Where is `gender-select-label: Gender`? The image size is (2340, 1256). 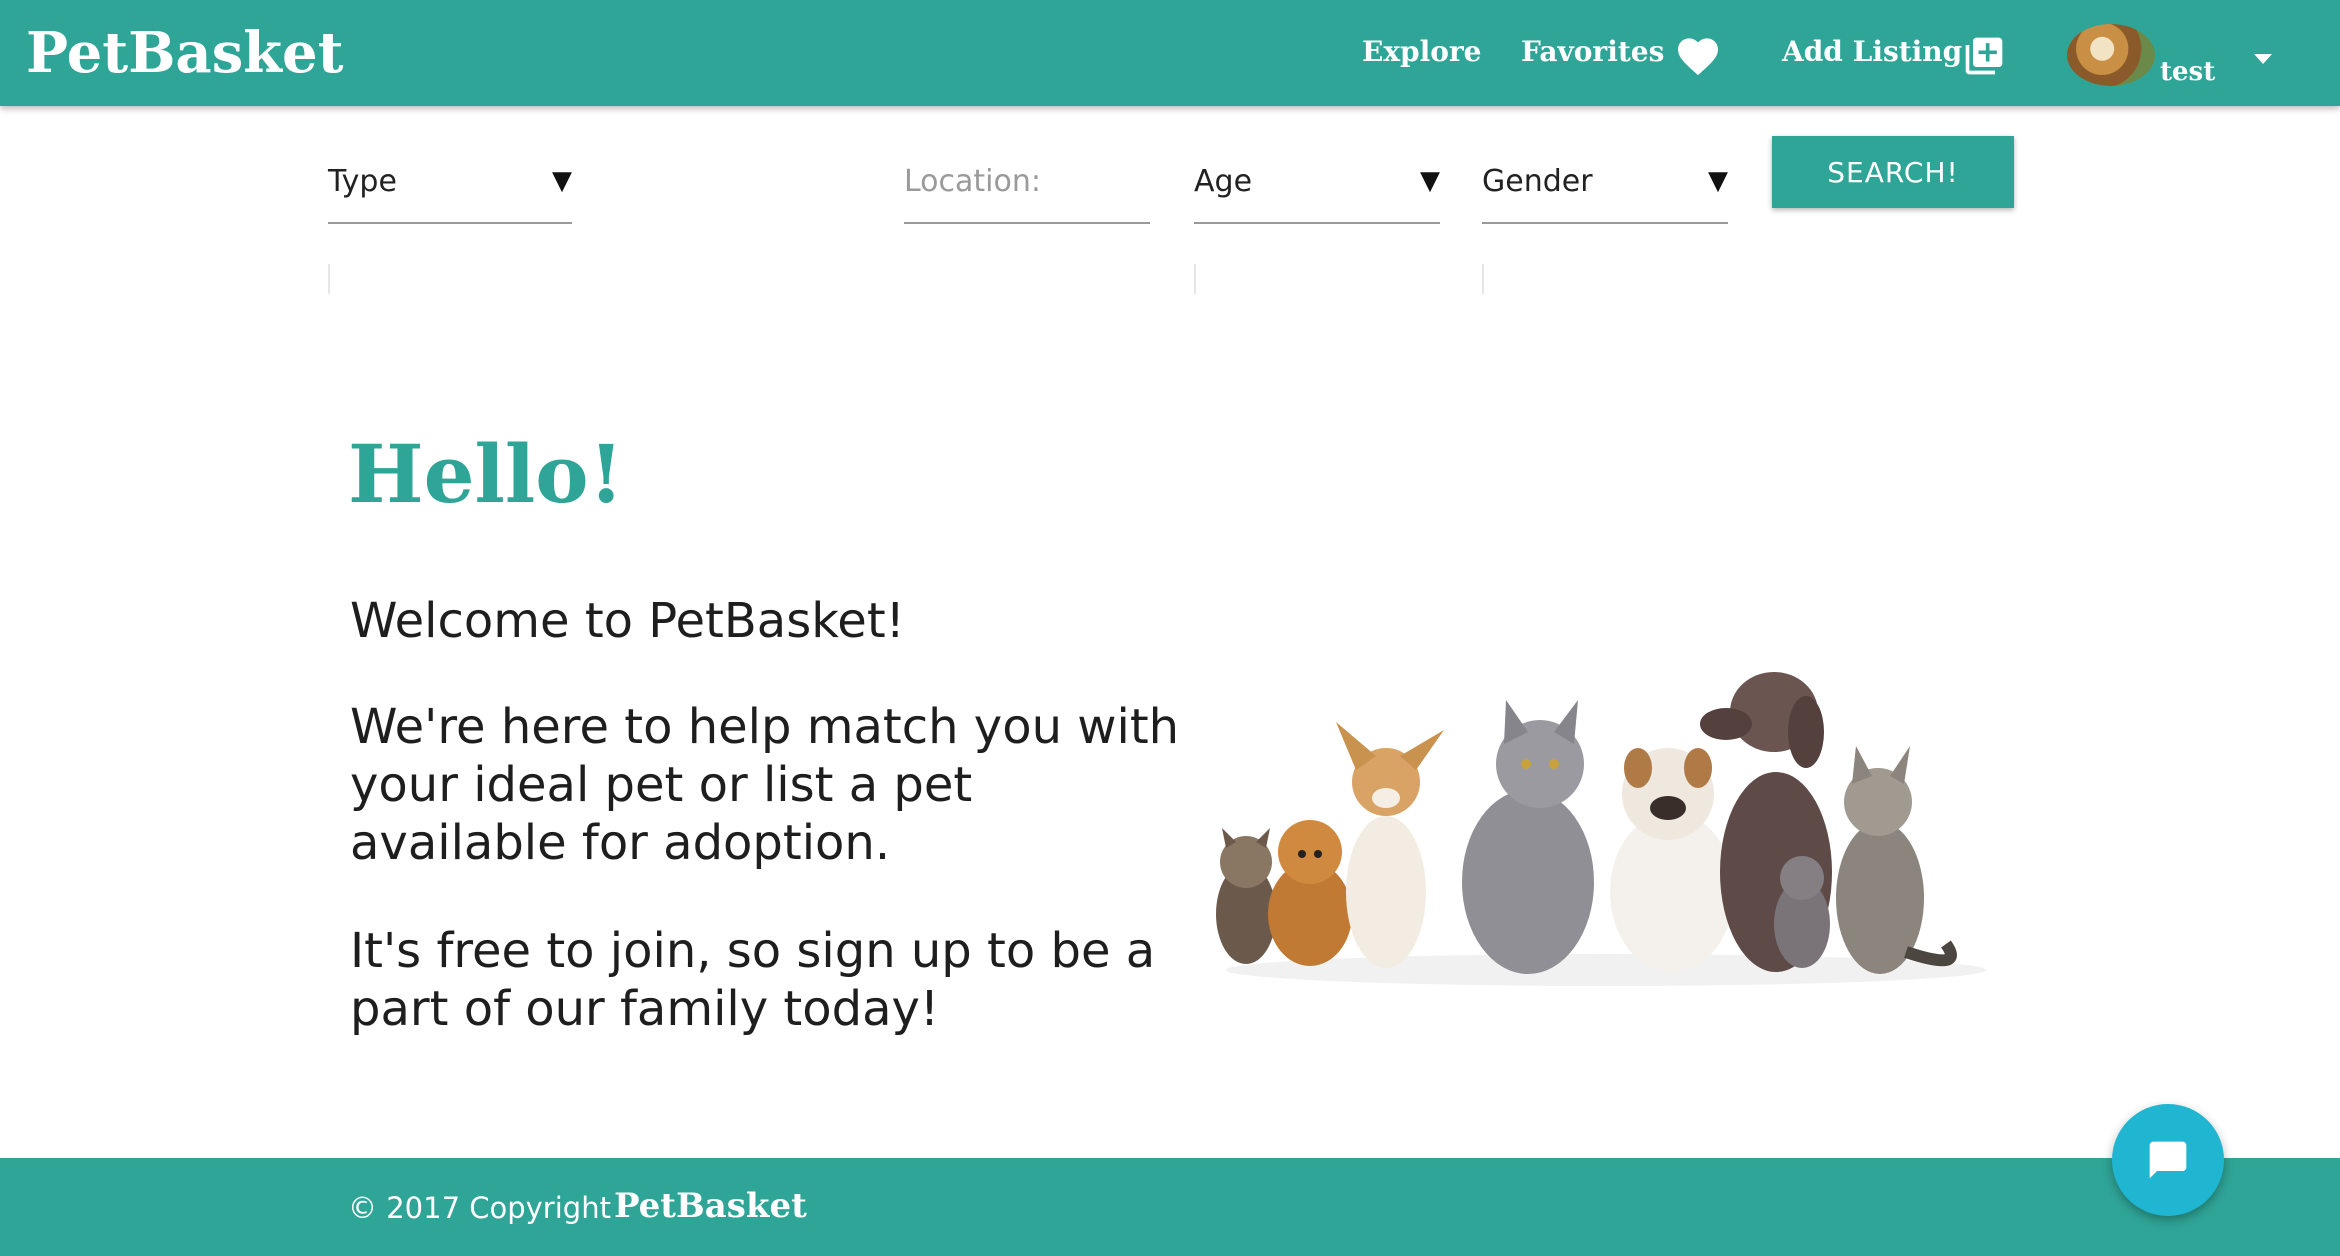
gender-select-label: Gender is located at coordinates (1537, 181).